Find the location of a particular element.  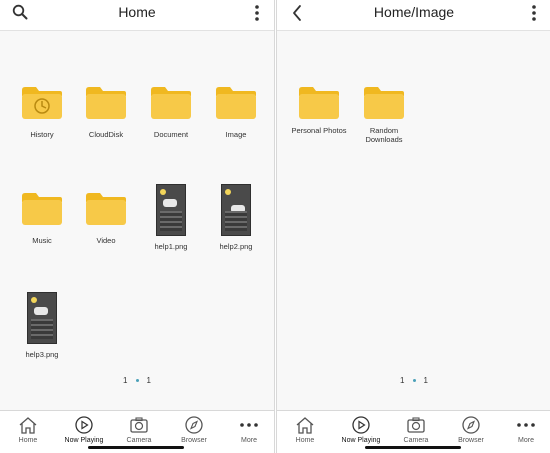

item-label: CloudDisk is located at coordinates (106, 134).